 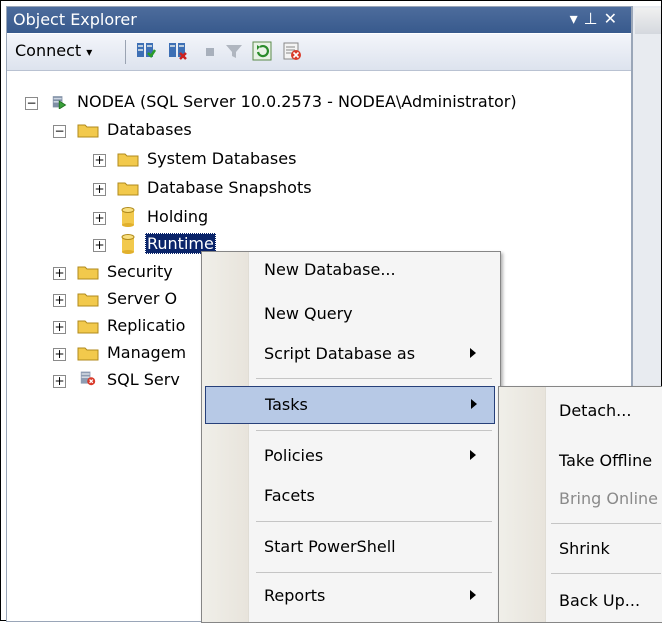 I want to click on dropdown-icon: ▾, so click(x=577, y=18).